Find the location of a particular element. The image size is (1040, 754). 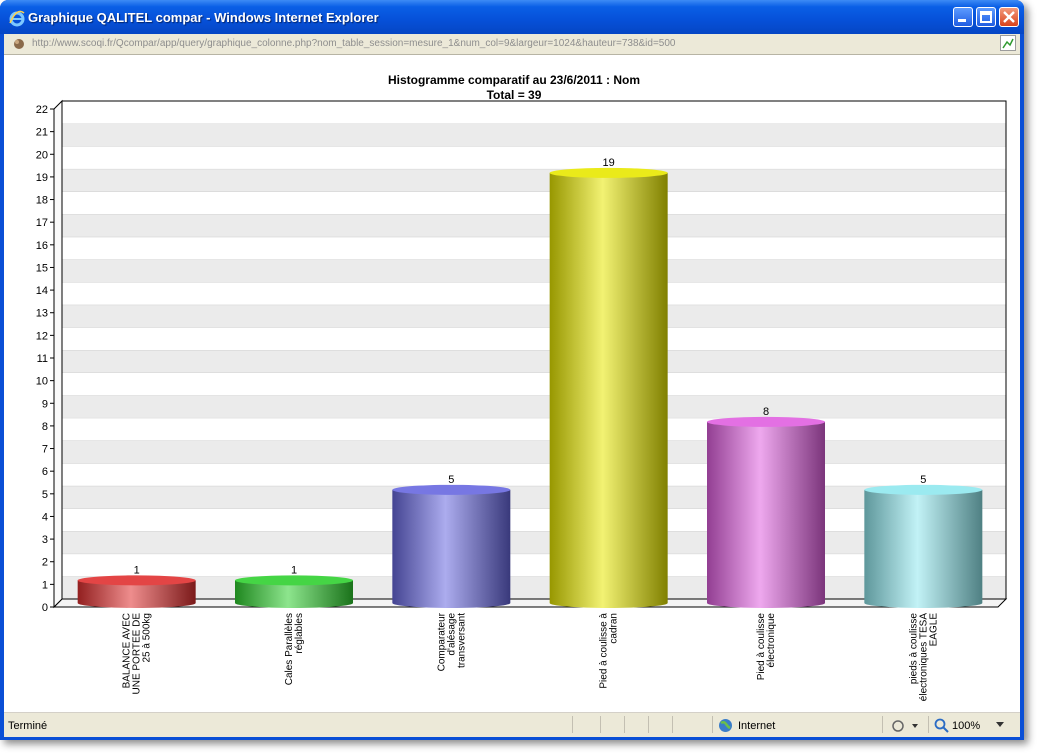

maximize-icon is located at coordinates (986, 17).